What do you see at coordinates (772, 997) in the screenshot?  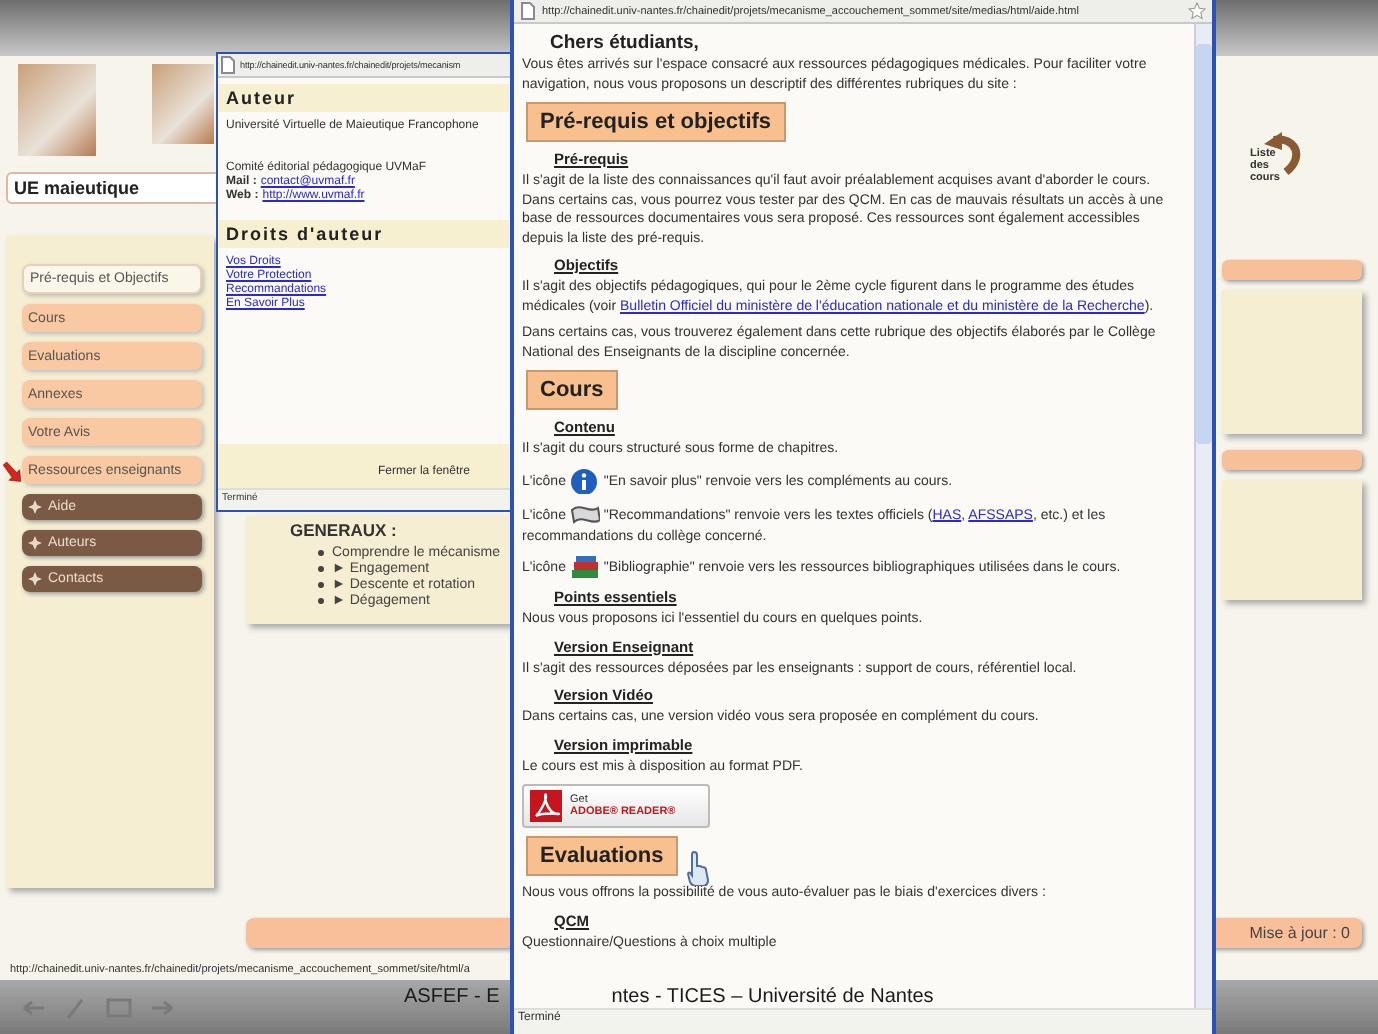 I see `footer-text: ntes - TICES – Université de Nantes` at bounding box center [772, 997].